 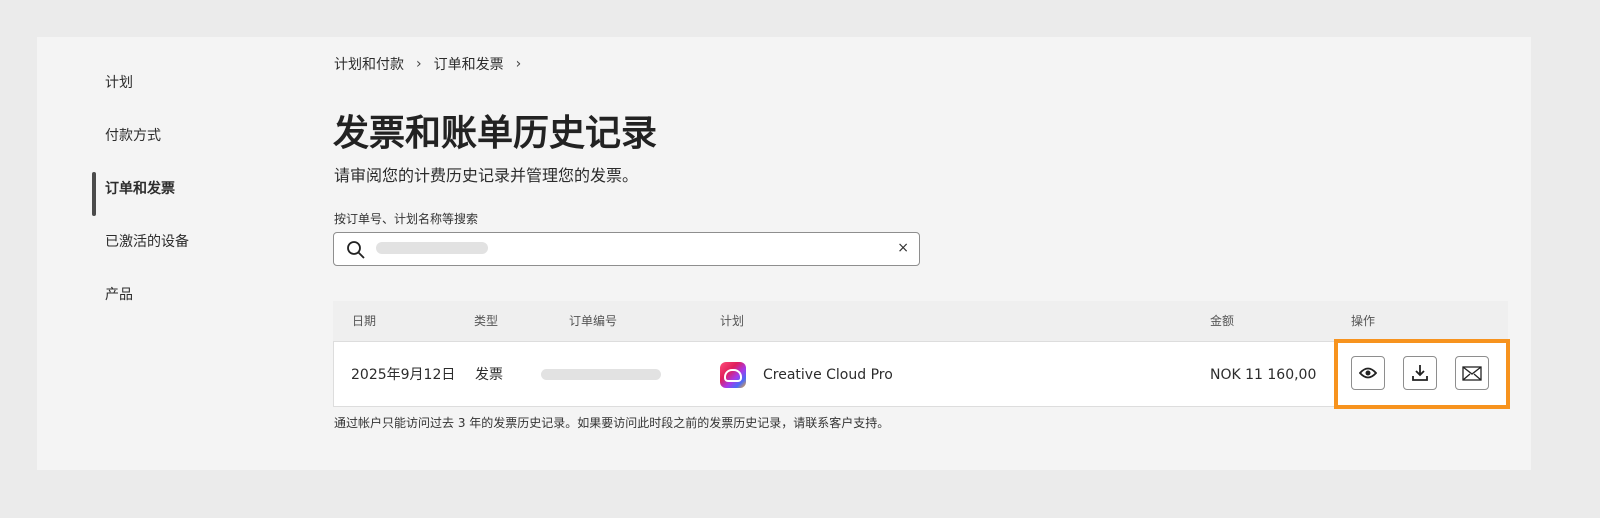 I want to click on header-order: 订单编号, so click(x=593, y=321).